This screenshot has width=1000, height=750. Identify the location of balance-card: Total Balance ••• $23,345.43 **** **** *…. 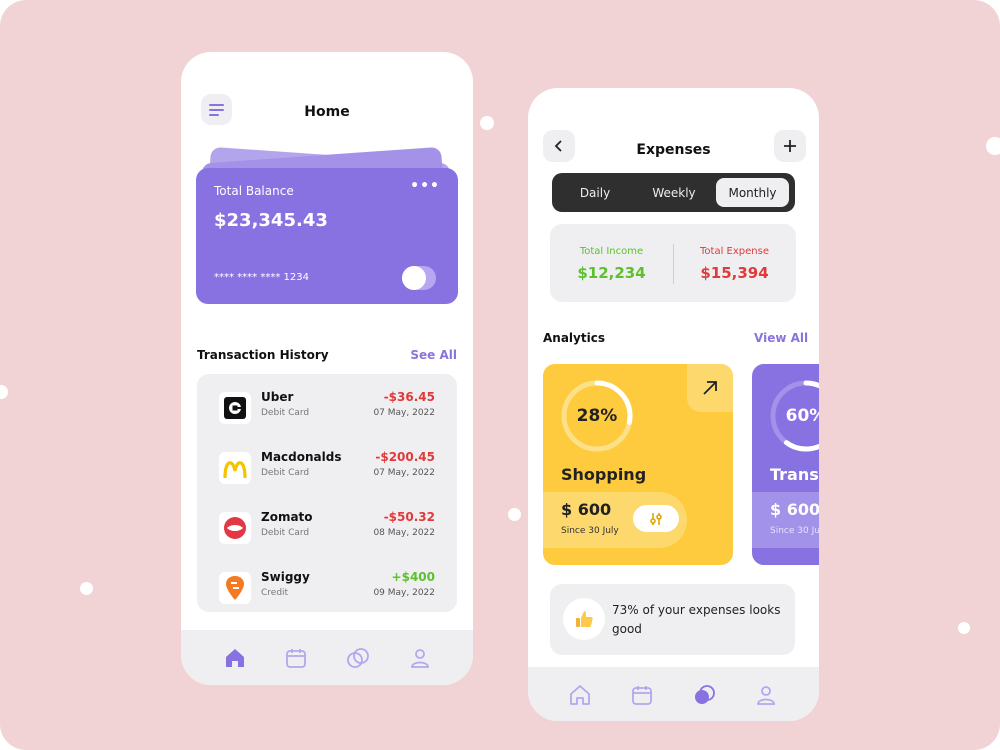
(327, 236).